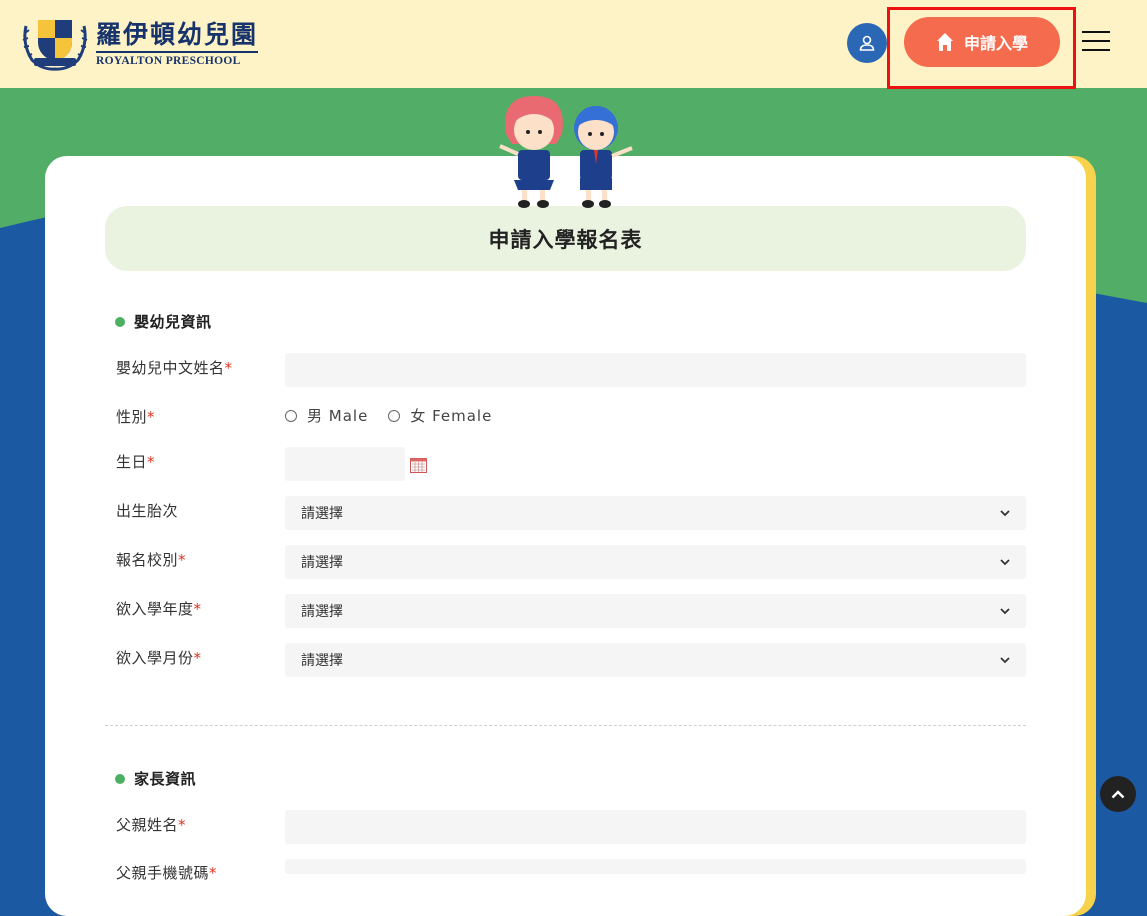 The height and width of the screenshot is (916, 1147). Describe the element at coordinates (345, 464) in the screenshot. I see `birthday-input` at that location.